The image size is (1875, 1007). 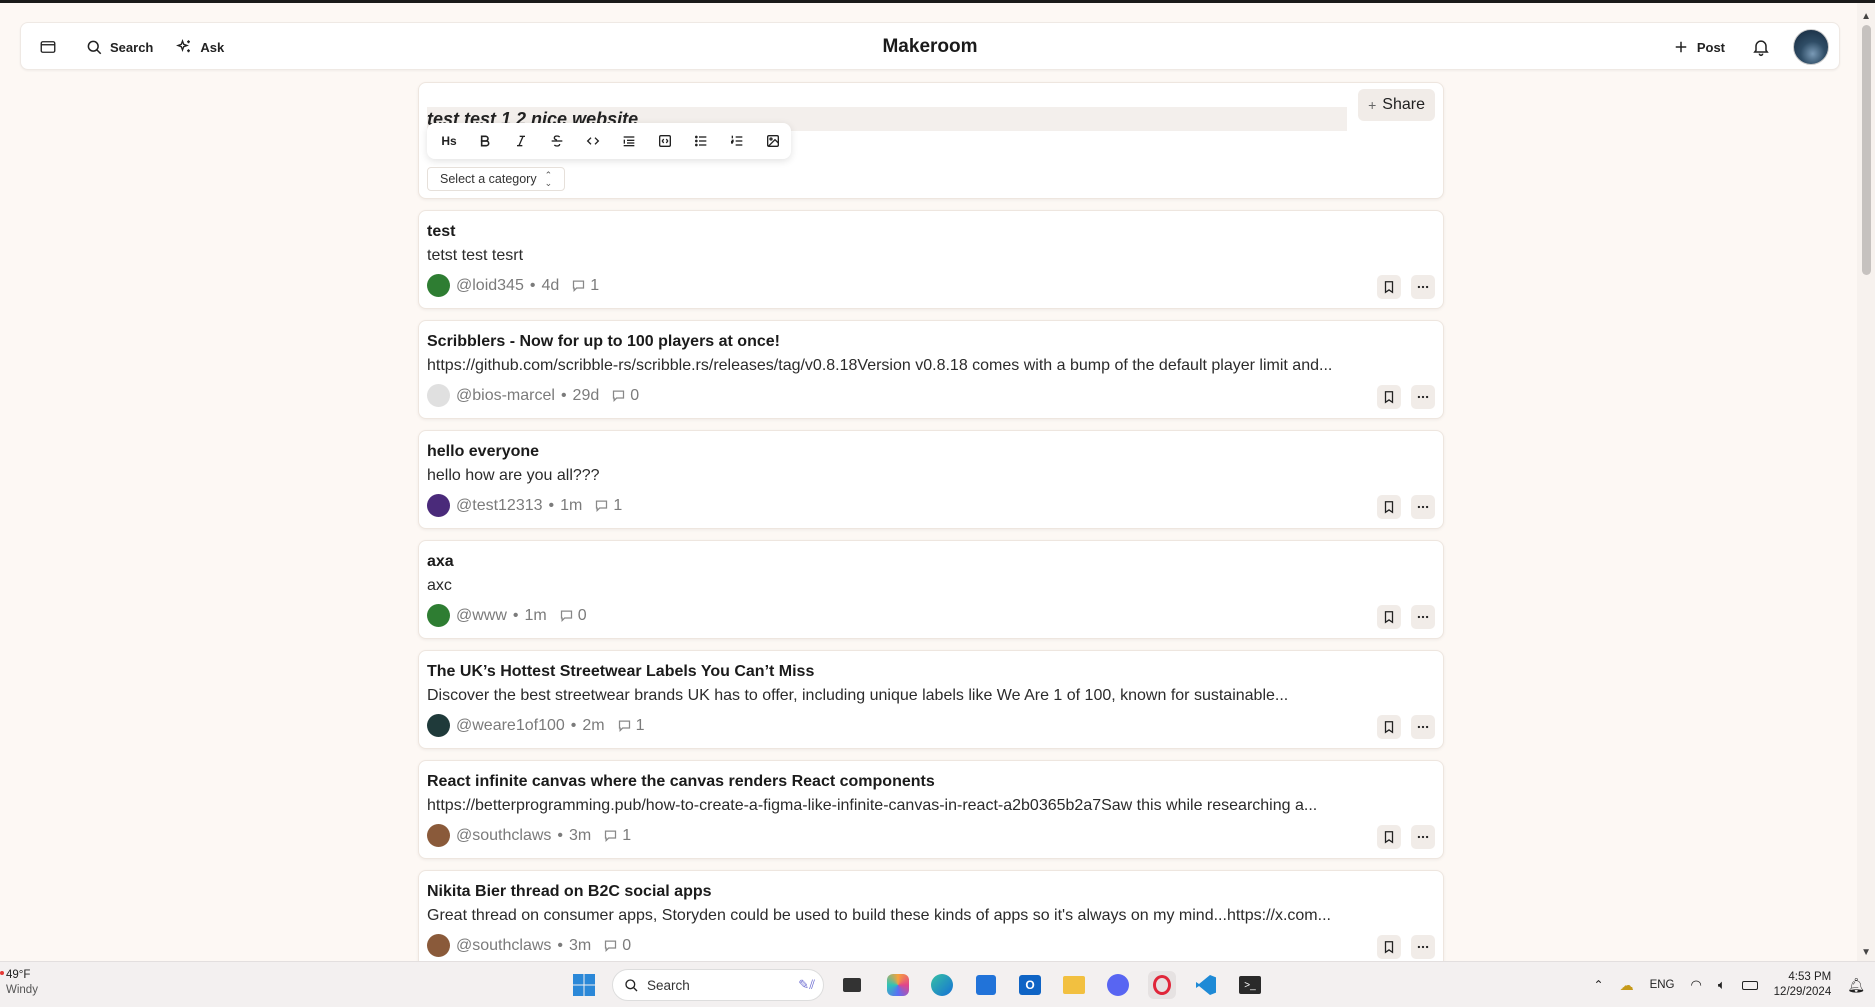 What do you see at coordinates (898, 985) in the screenshot?
I see `copilot-icon` at bounding box center [898, 985].